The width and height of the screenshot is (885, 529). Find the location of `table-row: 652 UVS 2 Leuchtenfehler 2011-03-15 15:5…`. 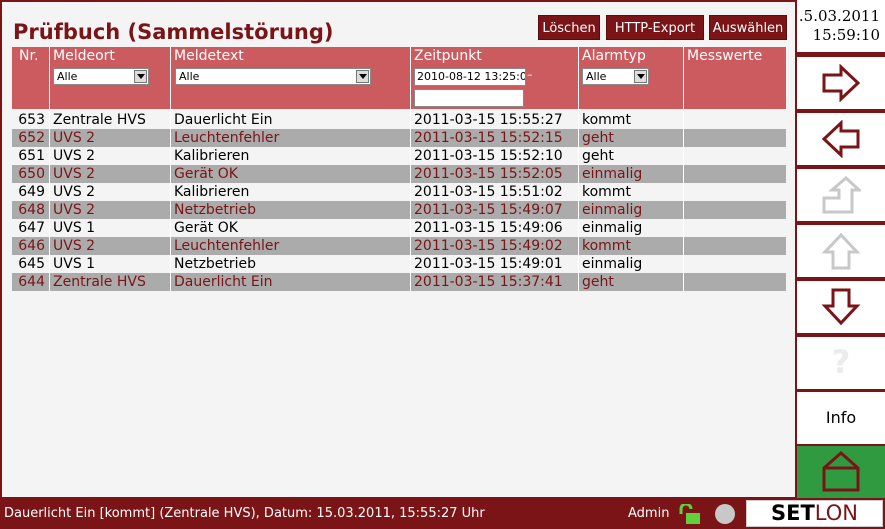

table-row: 652 UVS 2 Leuchtenfehler 2011-03-15 15:5… is located at coordinates (399, 138).